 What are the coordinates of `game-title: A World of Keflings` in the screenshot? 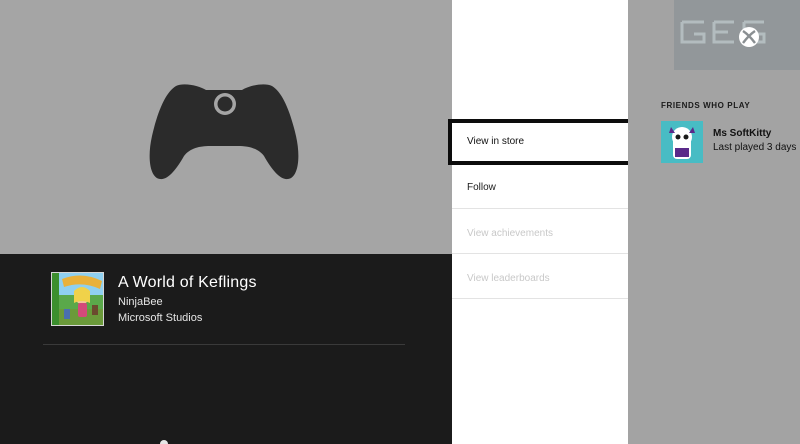 It's located at (187, 282).